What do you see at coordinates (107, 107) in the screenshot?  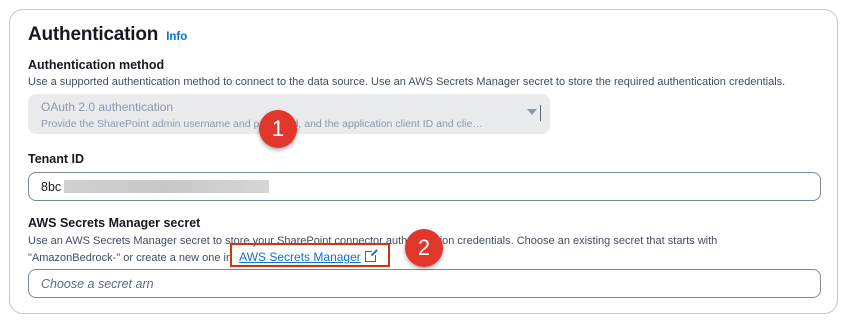 I see `auth-method-selected-value: OAuth 2.0 authentication` at bounding box center [107, 107].